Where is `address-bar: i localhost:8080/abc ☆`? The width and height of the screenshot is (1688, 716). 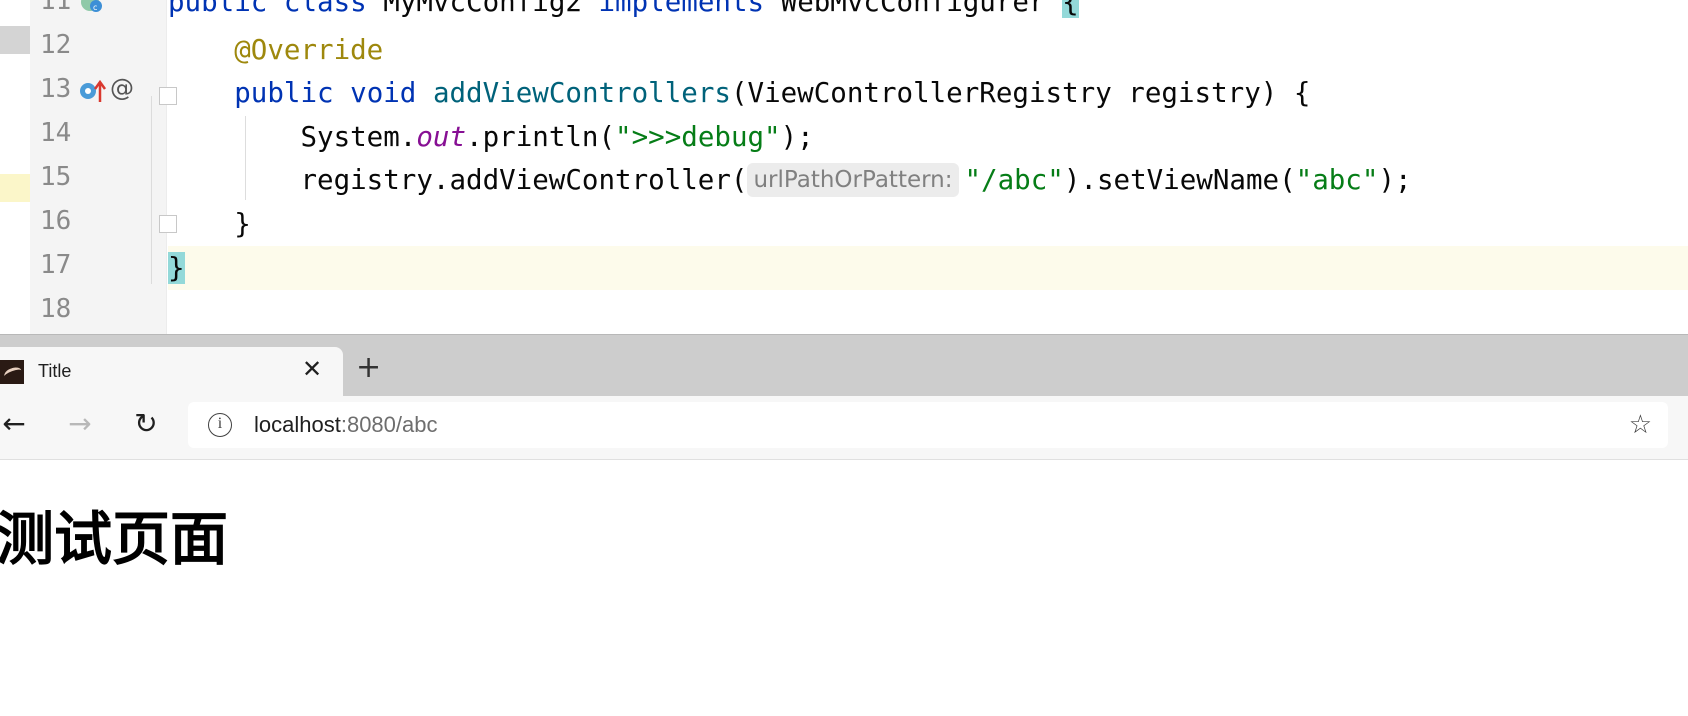 address-bar: i localhost:8080/abc ☆ is located at coordinates (928, 425).